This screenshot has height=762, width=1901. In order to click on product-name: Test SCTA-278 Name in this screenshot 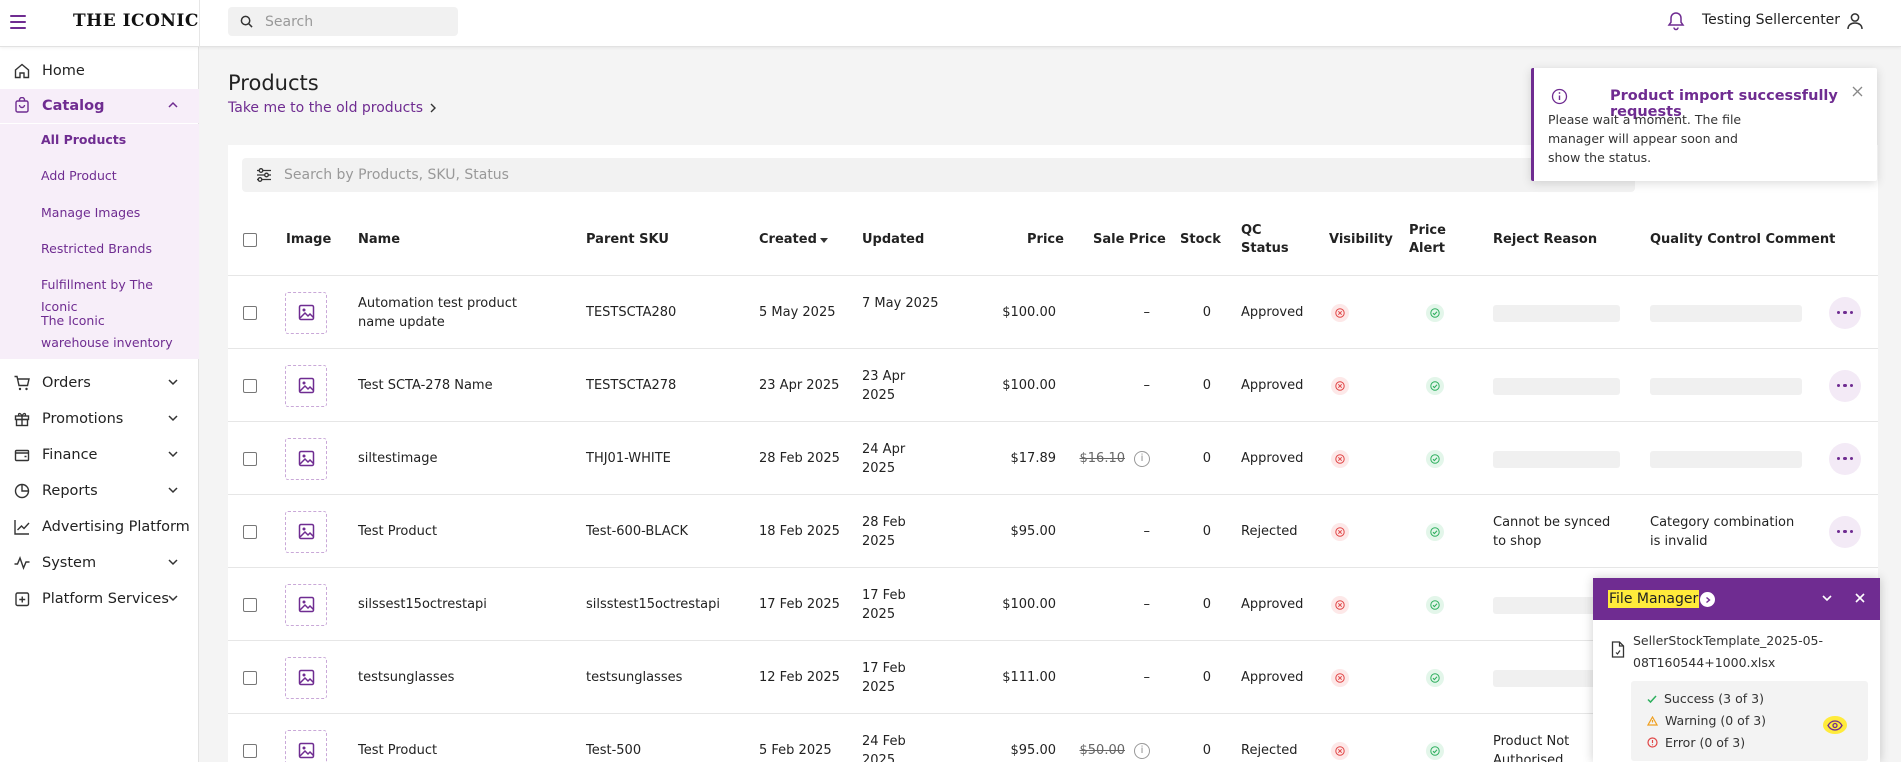, I will do `click(453, 385)`.